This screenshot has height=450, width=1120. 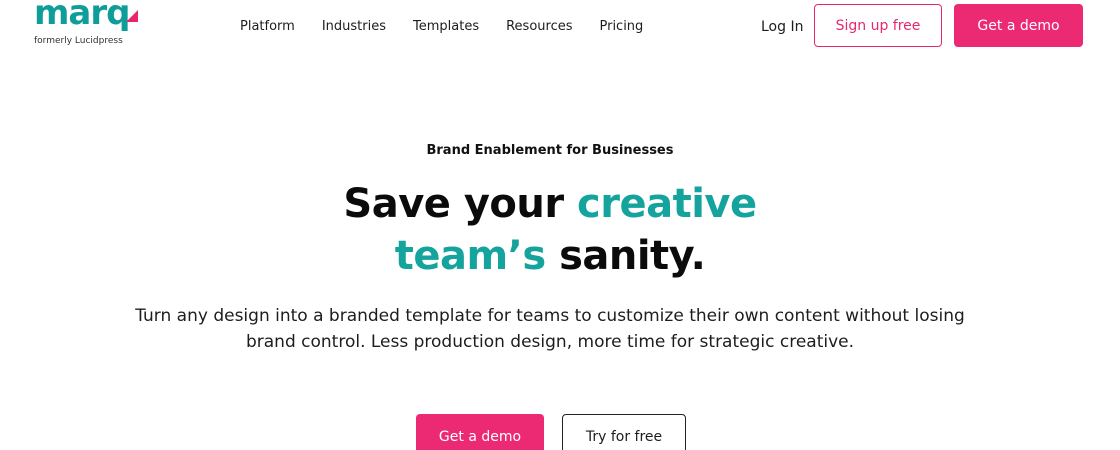 What do you see at coordinates (624, 432) in the screenshot?
I see `hero-try-free-button: Try for free` at bounding box center [624, 432].